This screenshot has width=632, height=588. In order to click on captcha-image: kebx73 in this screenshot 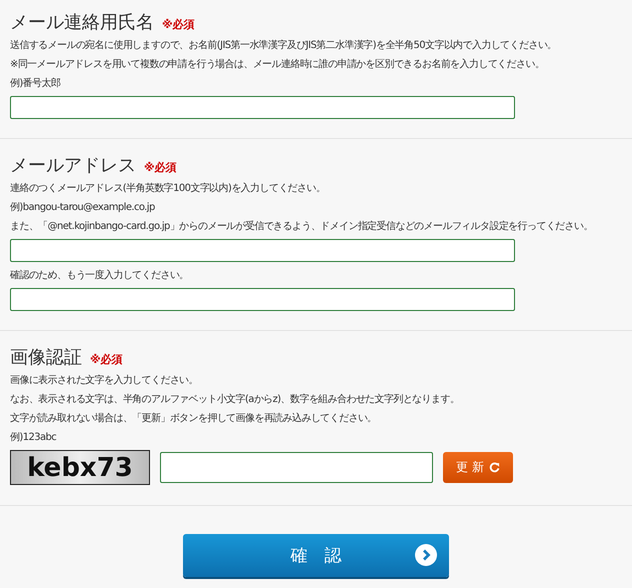, I will do `click(80, 467)`.